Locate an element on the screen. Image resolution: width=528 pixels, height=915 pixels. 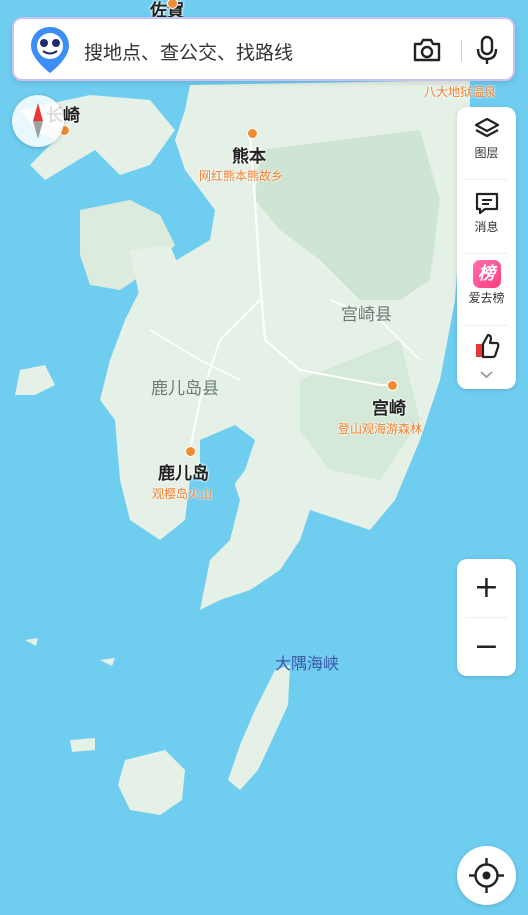
map-tools-panel: 图层 消息 榜 爱去榜 is located at coordinates (486, 248).